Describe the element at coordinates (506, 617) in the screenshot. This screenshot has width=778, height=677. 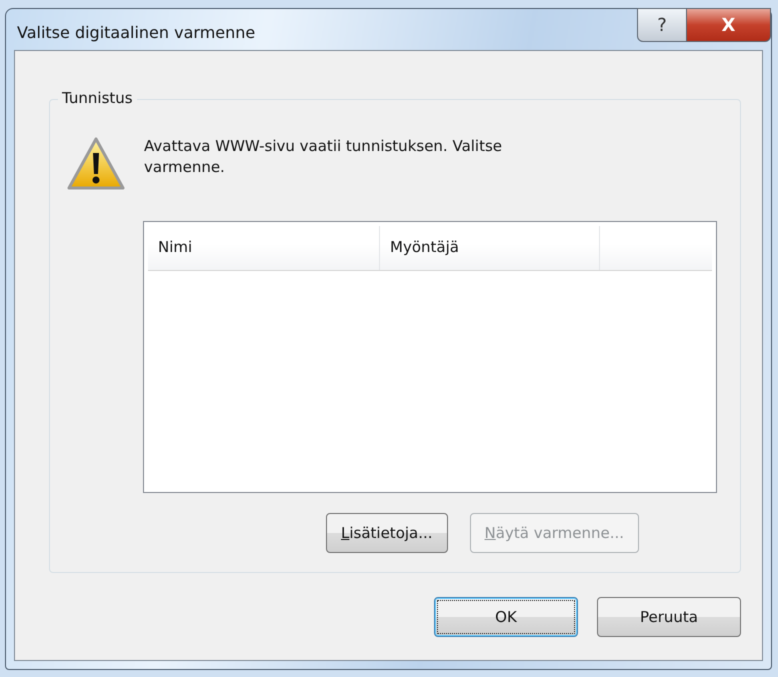
I see `ok-button: OK` at that location.